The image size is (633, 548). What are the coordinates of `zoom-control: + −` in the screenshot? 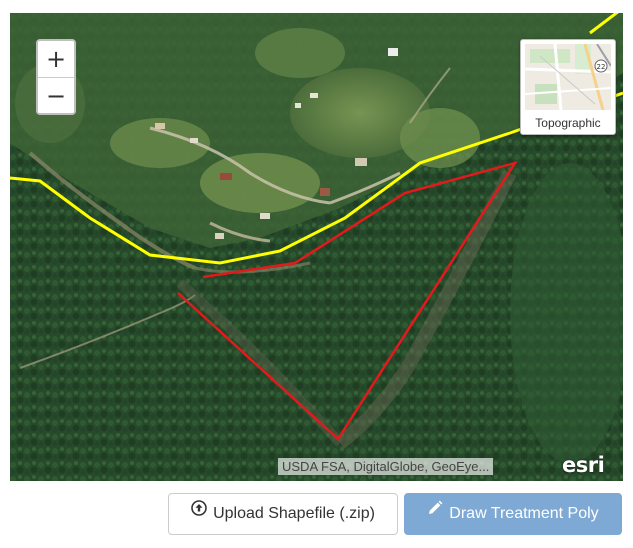 It's located at (56, 77).